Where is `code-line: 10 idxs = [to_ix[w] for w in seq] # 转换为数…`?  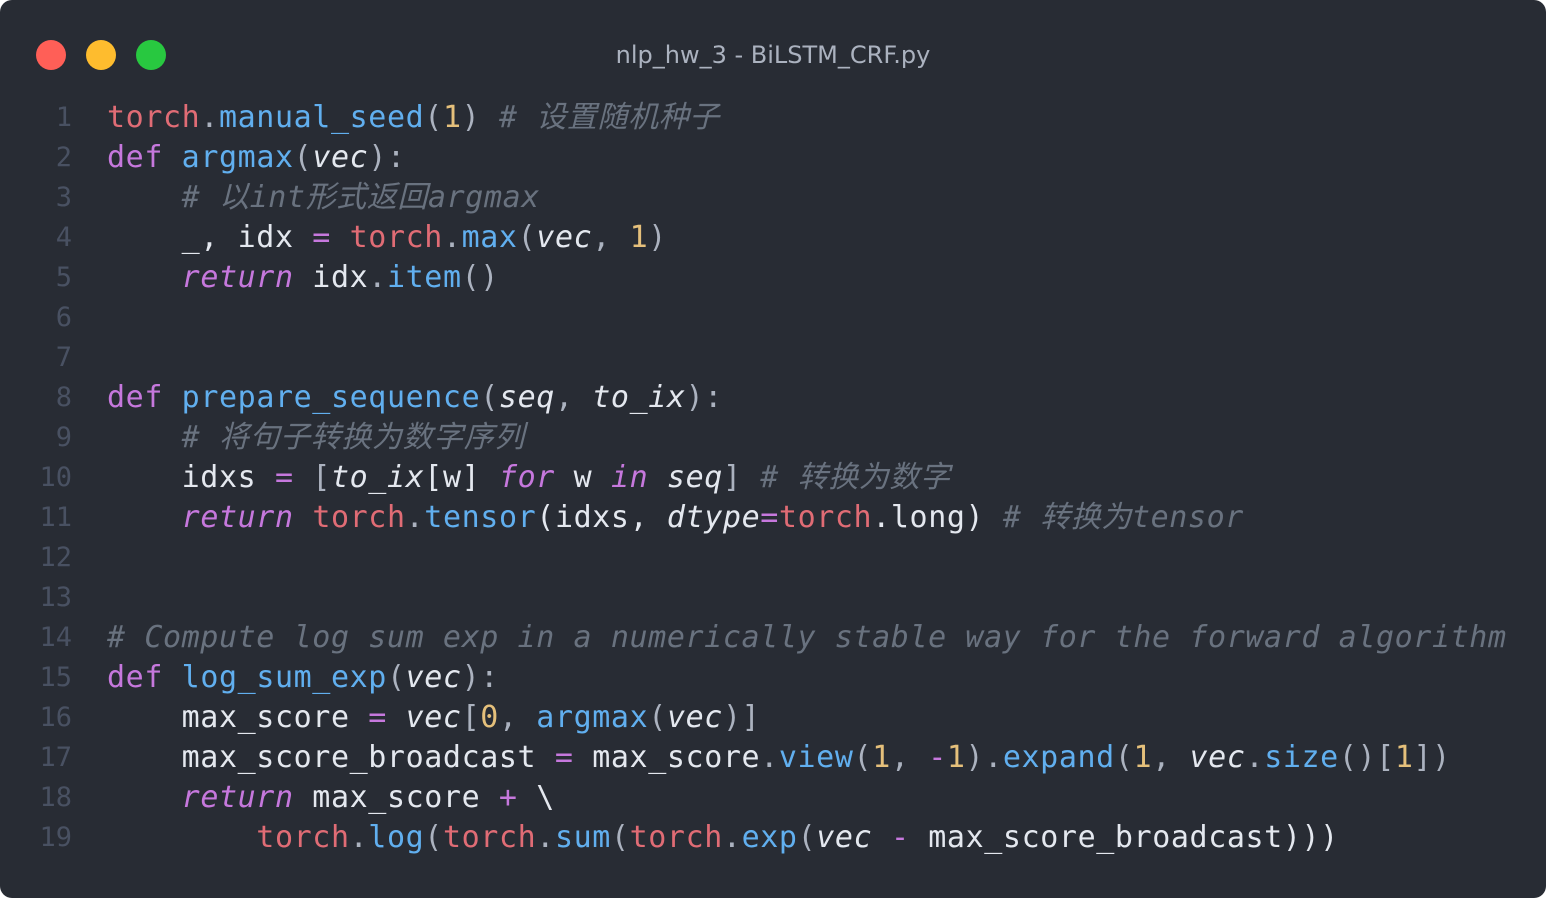
code-line: 10 idxs = [to_ix[w] for w in seq] # 转换为数… is located at coordinates (773, 478).